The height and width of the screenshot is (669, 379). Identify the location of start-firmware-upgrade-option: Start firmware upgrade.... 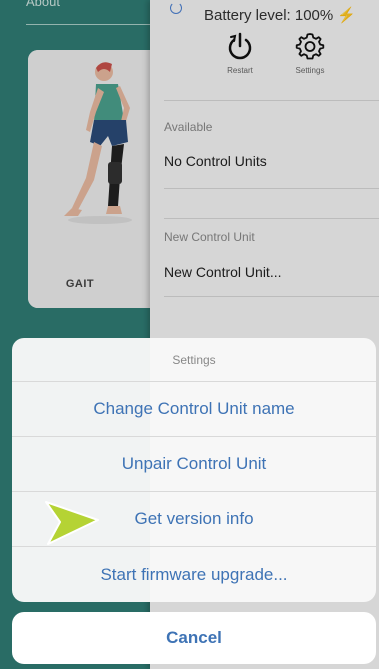
(194, 574).